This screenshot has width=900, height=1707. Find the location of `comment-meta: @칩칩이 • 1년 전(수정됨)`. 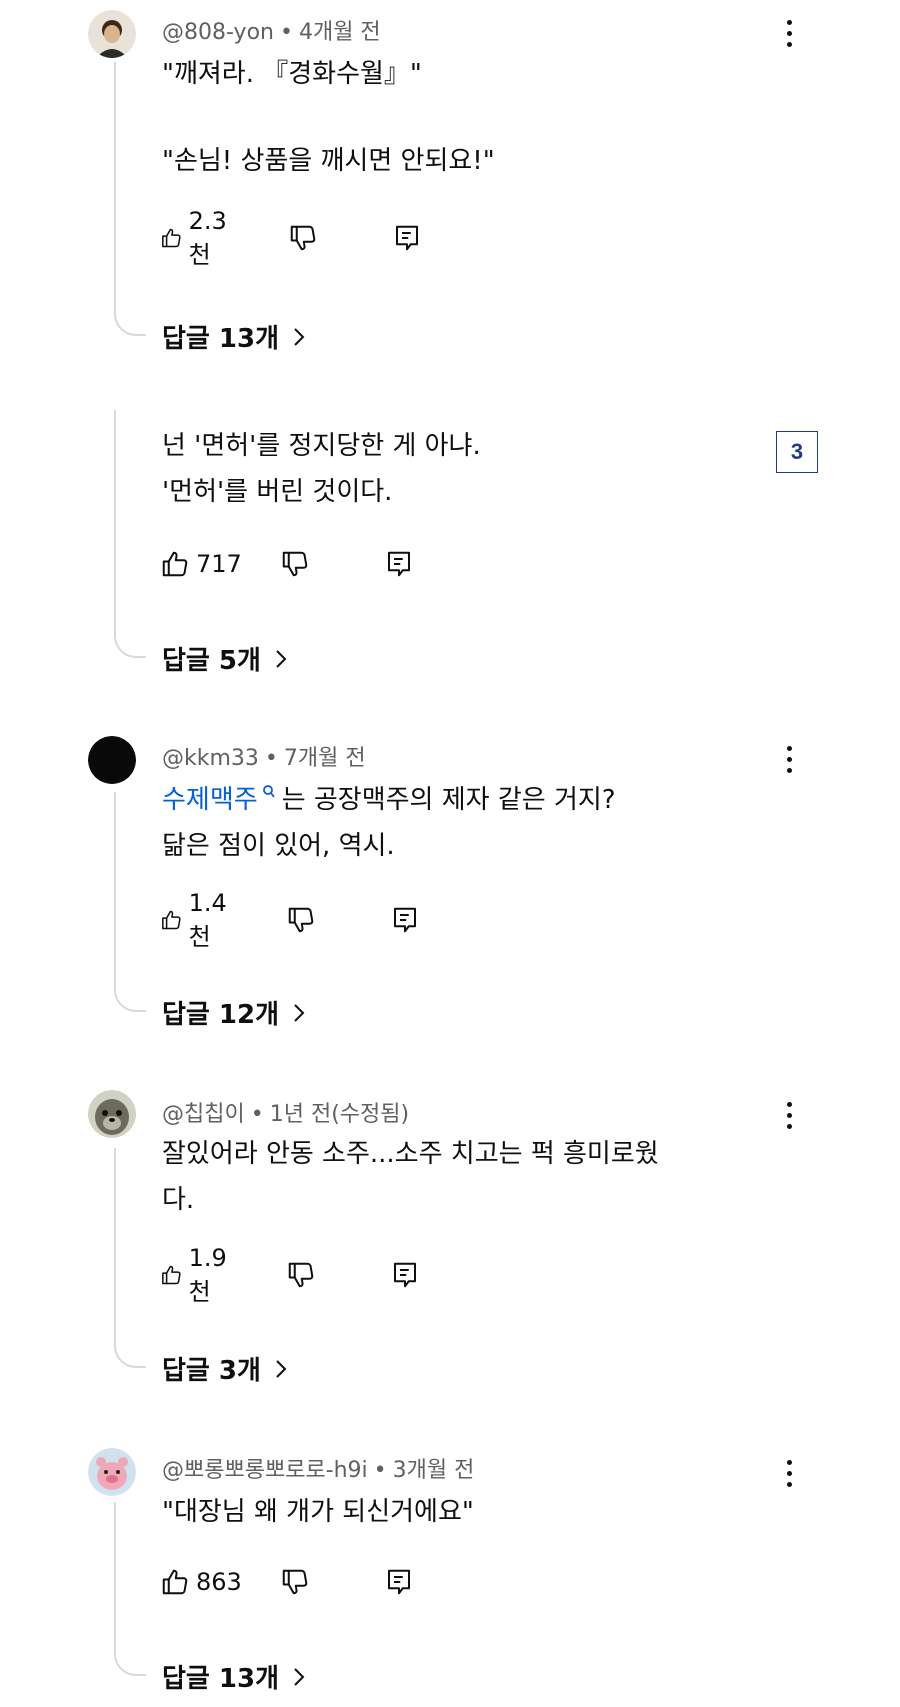

comment-meta: @칩칩이 • 1년 전(수정됨) is located at coordinates (286, 1114).